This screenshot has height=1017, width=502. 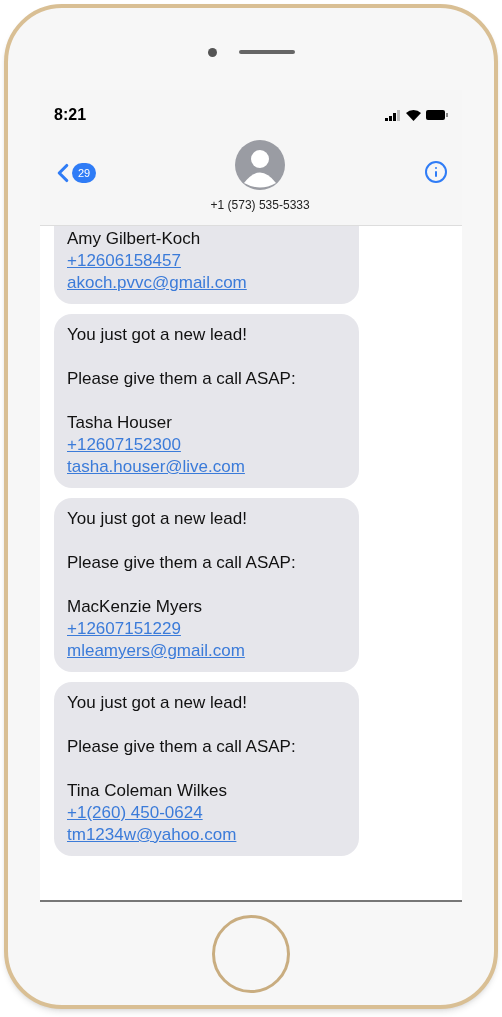 What do you see at coordinates (206, 835) in the screenshot?
I see `email-link: tm1234w@yahoo.com` at bounding box center [206, 835].